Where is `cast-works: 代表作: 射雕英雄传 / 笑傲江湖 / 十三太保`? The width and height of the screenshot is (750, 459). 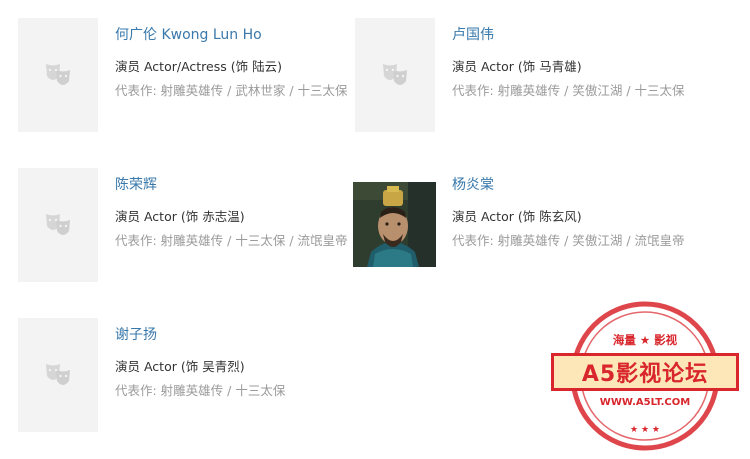
cast-works: 代表作: 射雕英雄传 / 笑傲江湖 / 十三太保 is located at coordinates (568, 90).